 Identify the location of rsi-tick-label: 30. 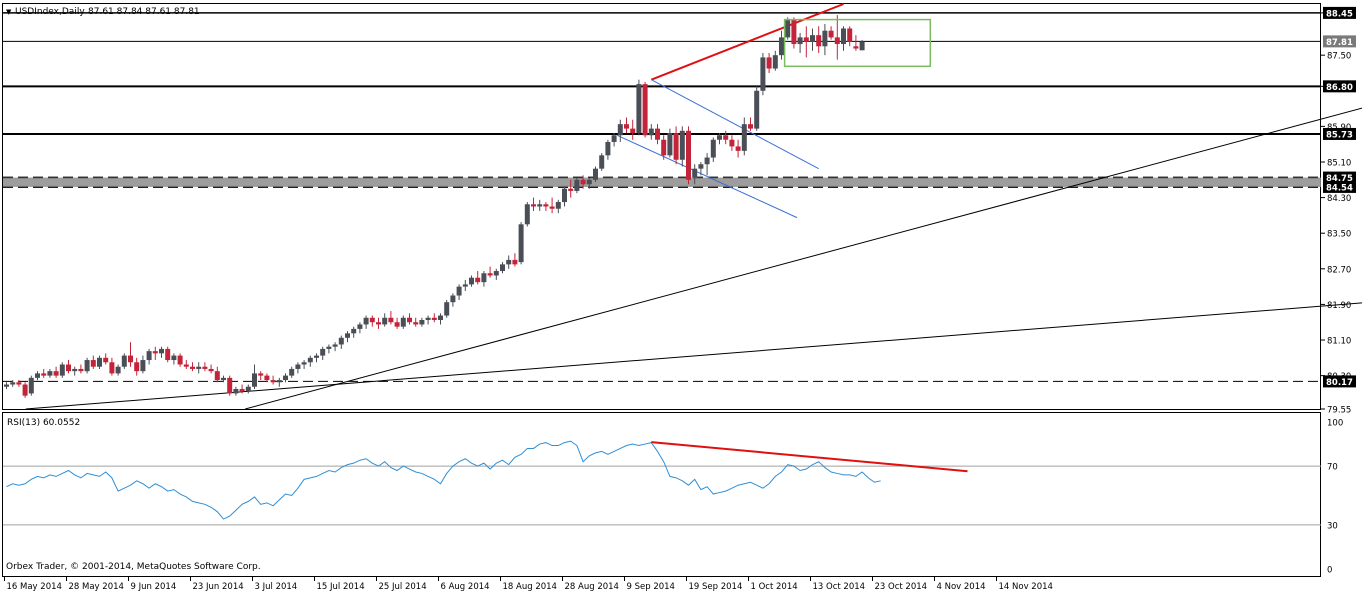
(1332, 526).